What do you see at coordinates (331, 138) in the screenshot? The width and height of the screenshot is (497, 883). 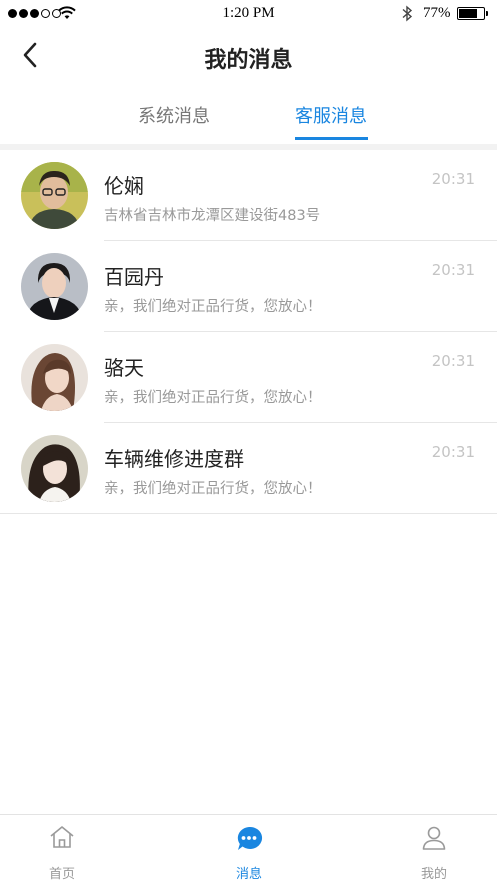 I see `active-tab-indicator` at bounding box center [331, 138].